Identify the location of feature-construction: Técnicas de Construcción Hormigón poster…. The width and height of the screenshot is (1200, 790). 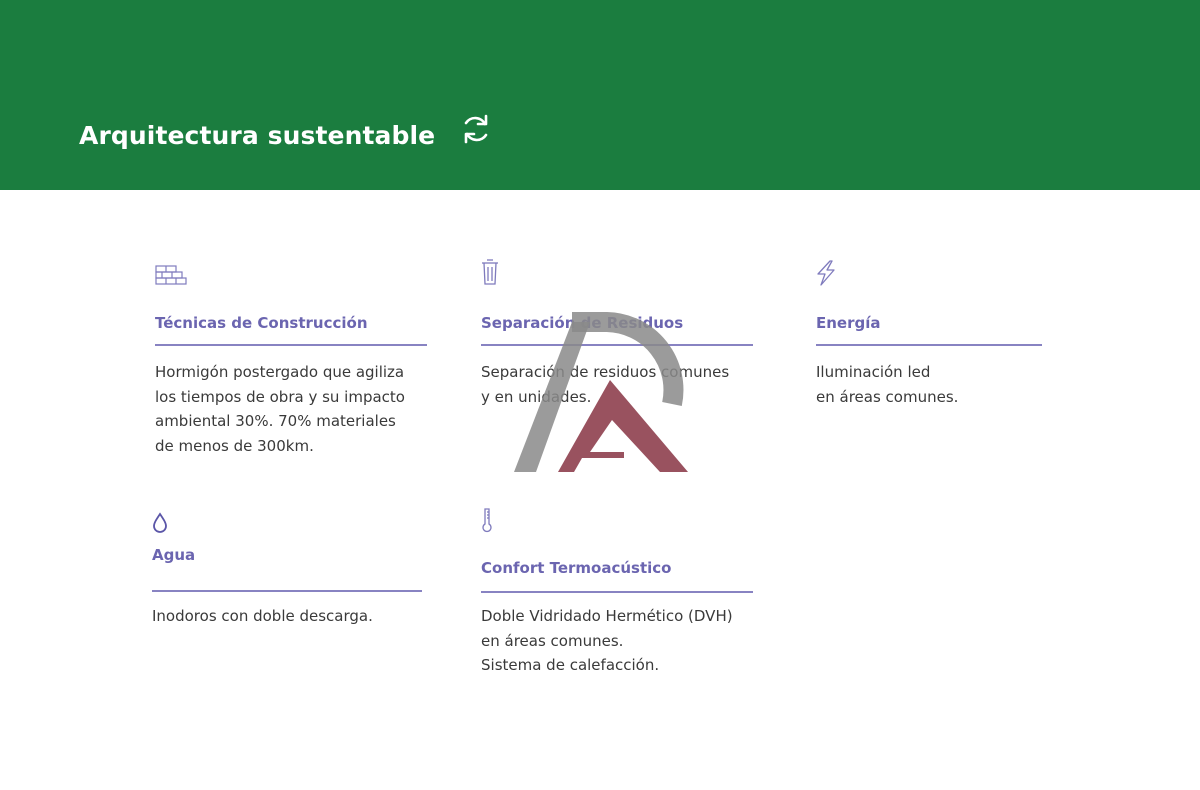
(292, 362).